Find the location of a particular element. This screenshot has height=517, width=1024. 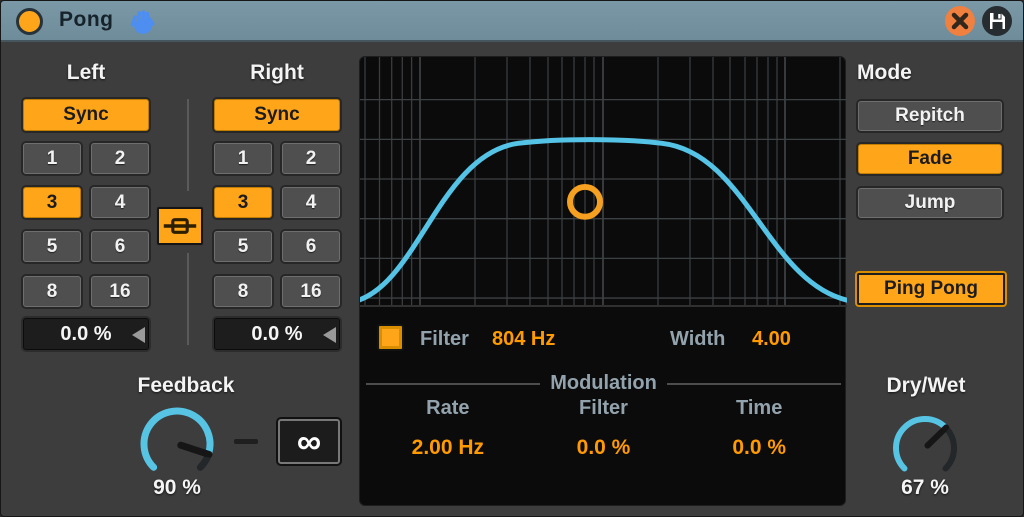

close-icon is located at coordinates (960, 21).